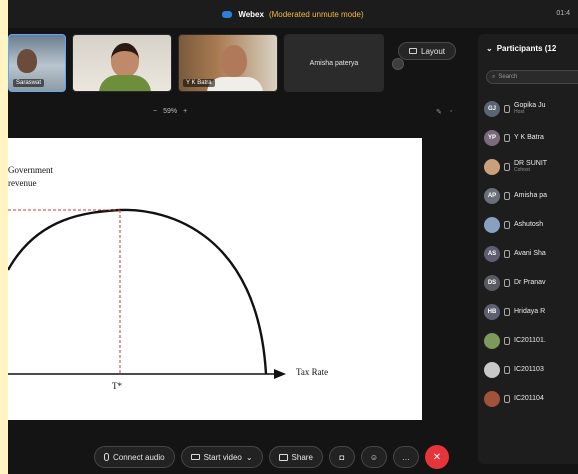 The image size is (578, 474). Describe the element at coordinates (526, 48) in the screenshot. I see `participants-title: Participants (12` at that location.